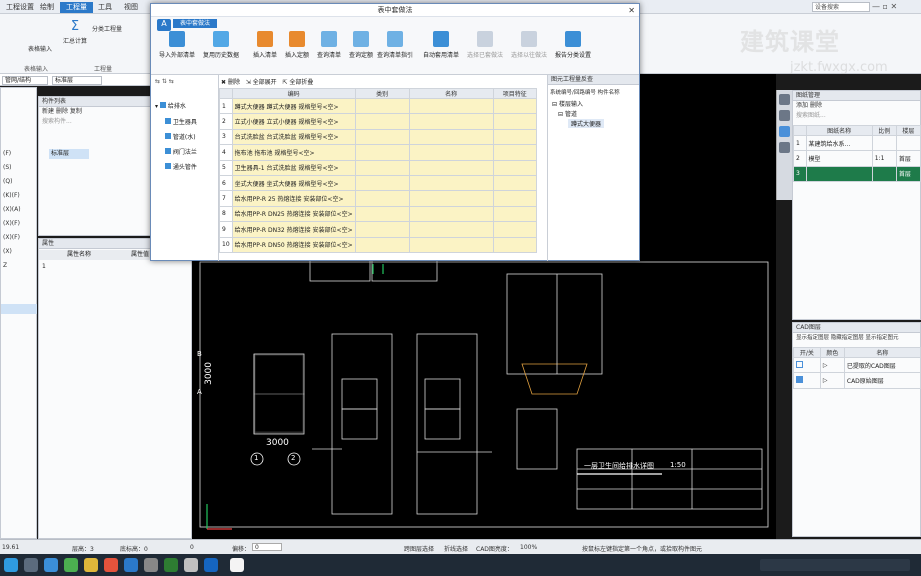 The width and height of the screenshot is (921, 576). I want to click on expand-all-button: ⇲ 全部展开, so click(261, 82).